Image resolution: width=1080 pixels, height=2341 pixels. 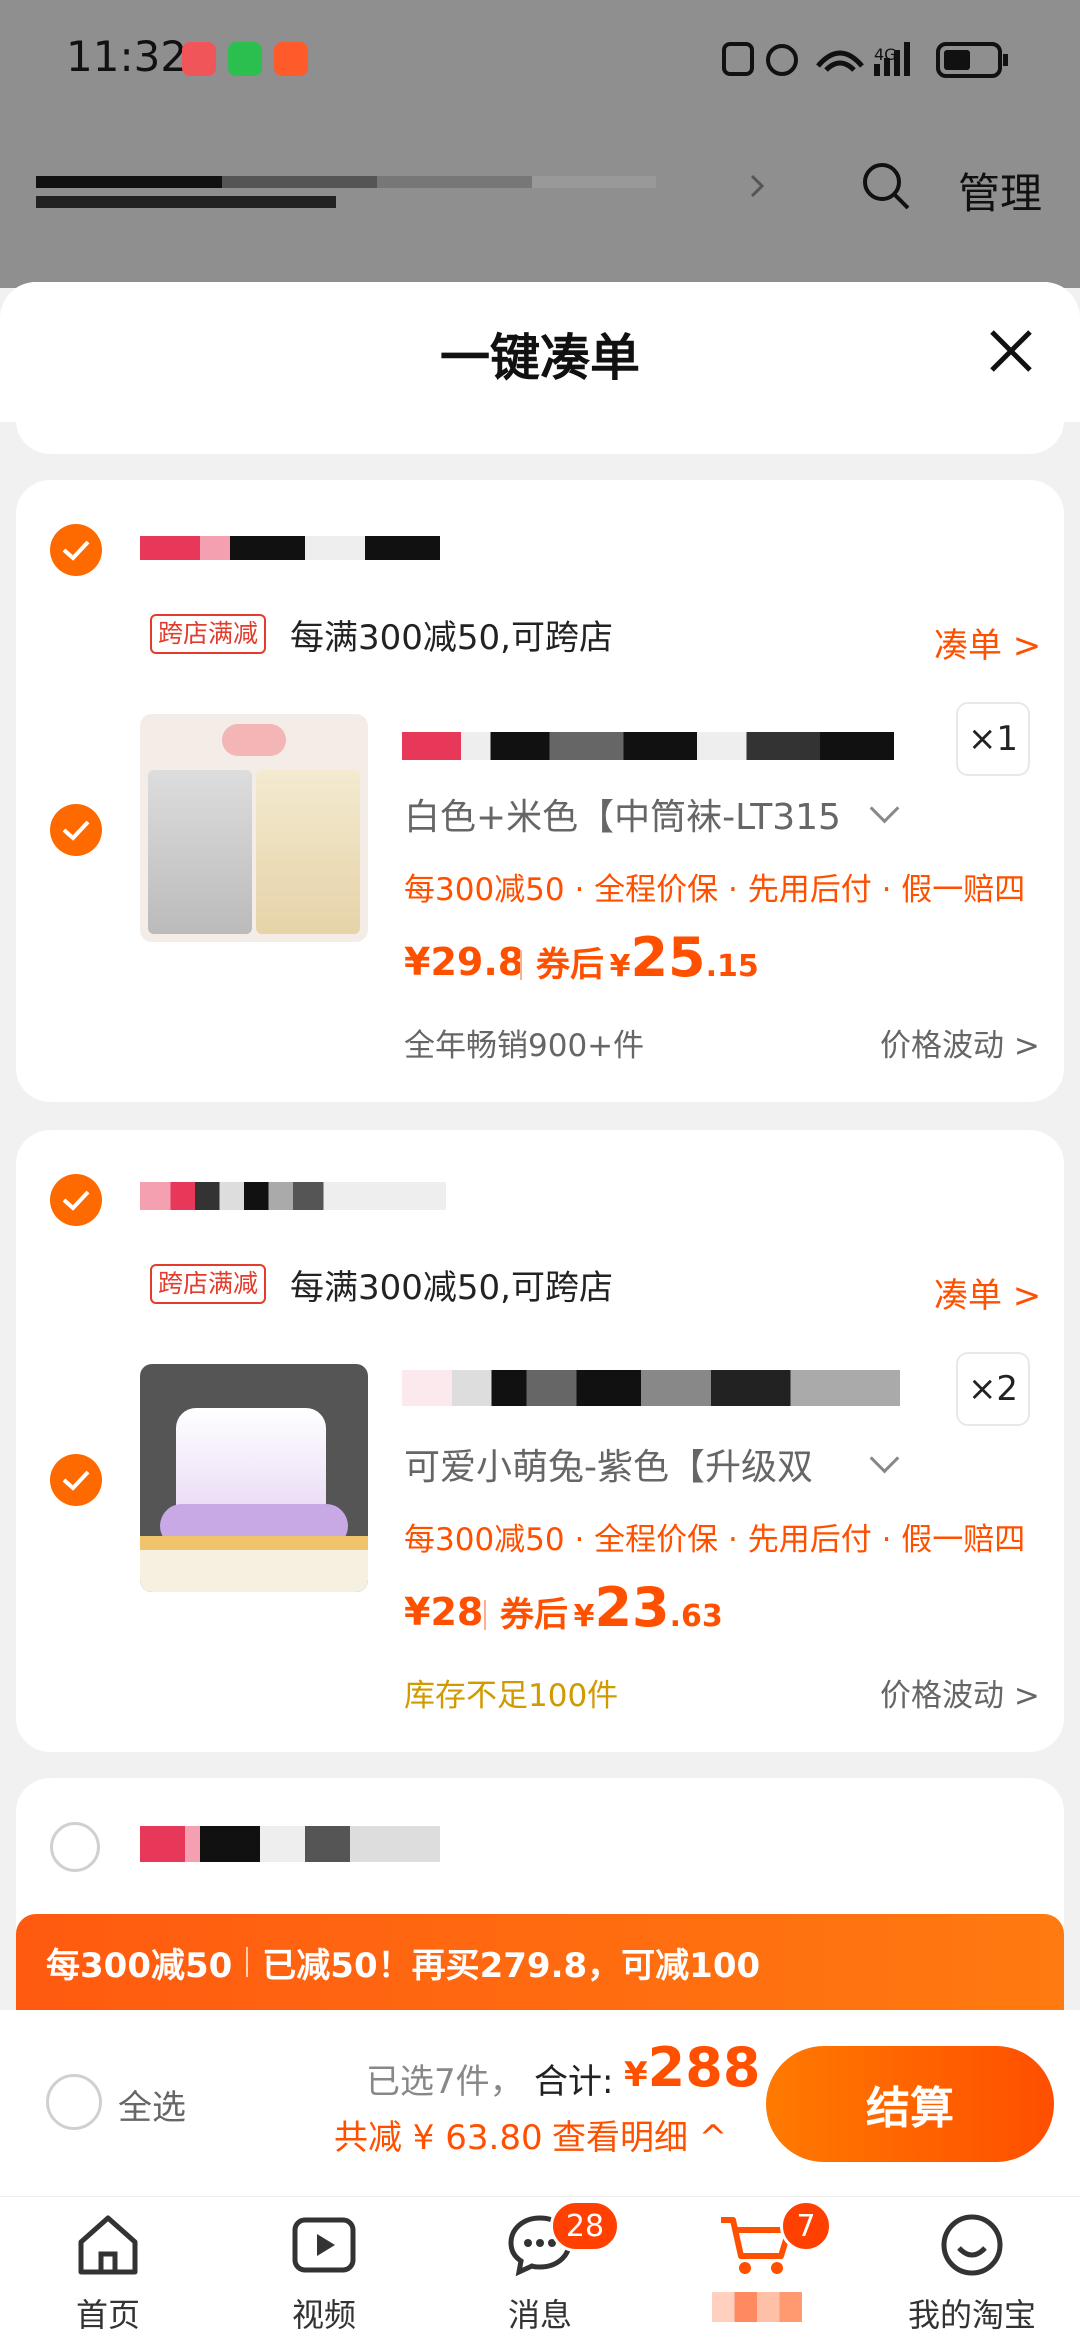 What do you see at coordinates (438, 2138) in the screenshot?
I see `discount-total: 共减 ¥ 63.80` at bounding box center [438, 2138].